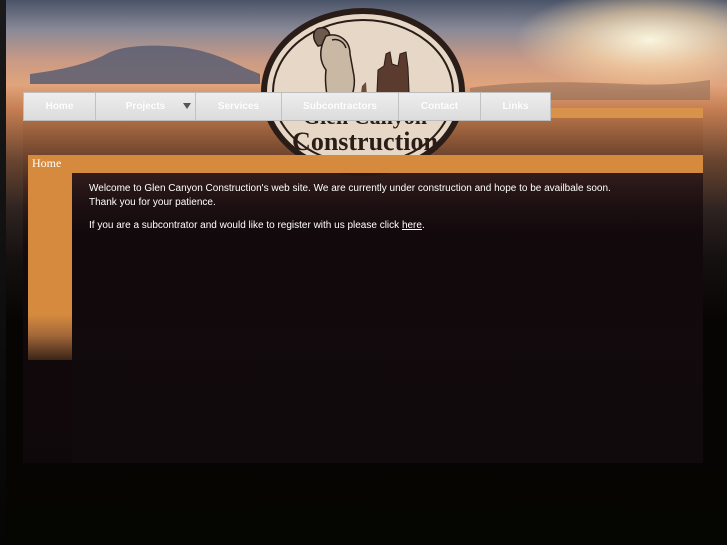 This screenshot has width=727, height=545. I want to click on nav-contact-label: Contact, so click(439, 106).